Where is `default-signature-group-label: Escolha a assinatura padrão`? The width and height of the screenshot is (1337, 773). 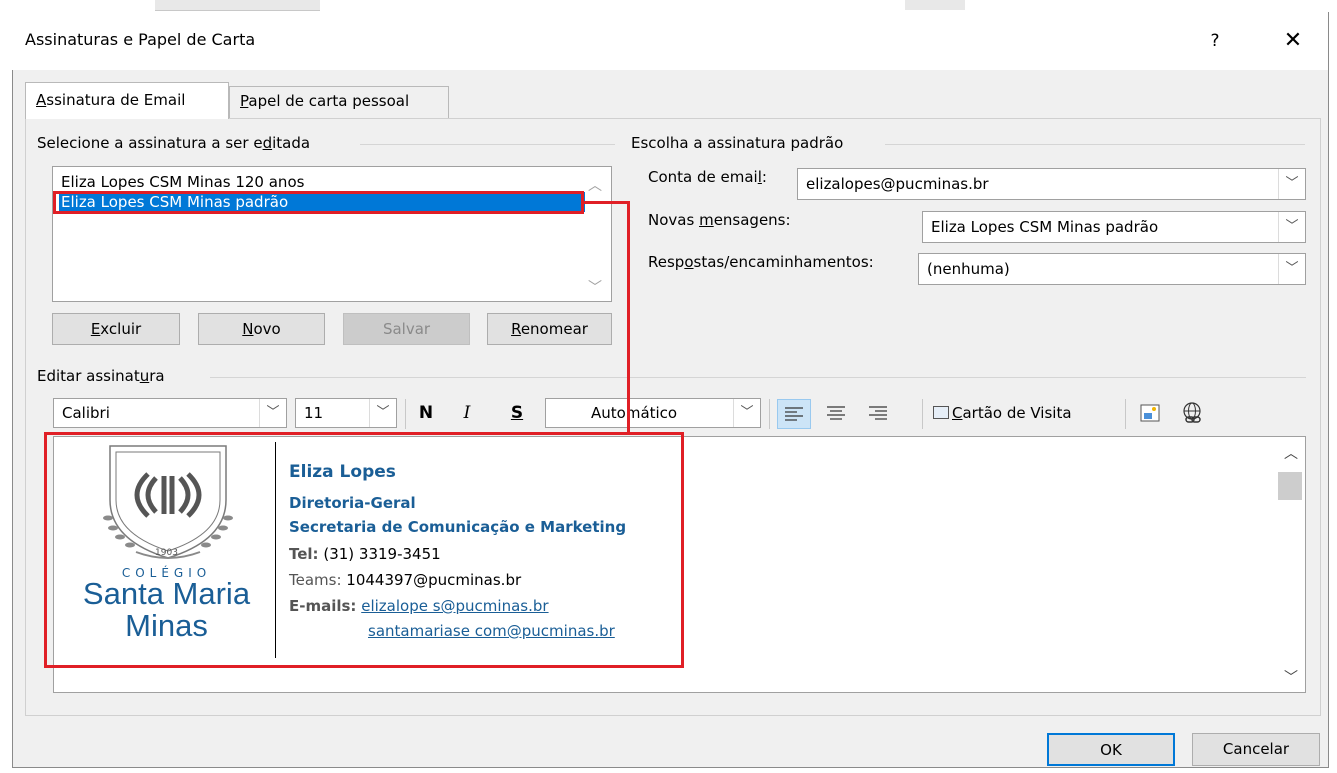 default-signature-group-label: Escolha a assinatura padrão is located at coordinates (740, 143).